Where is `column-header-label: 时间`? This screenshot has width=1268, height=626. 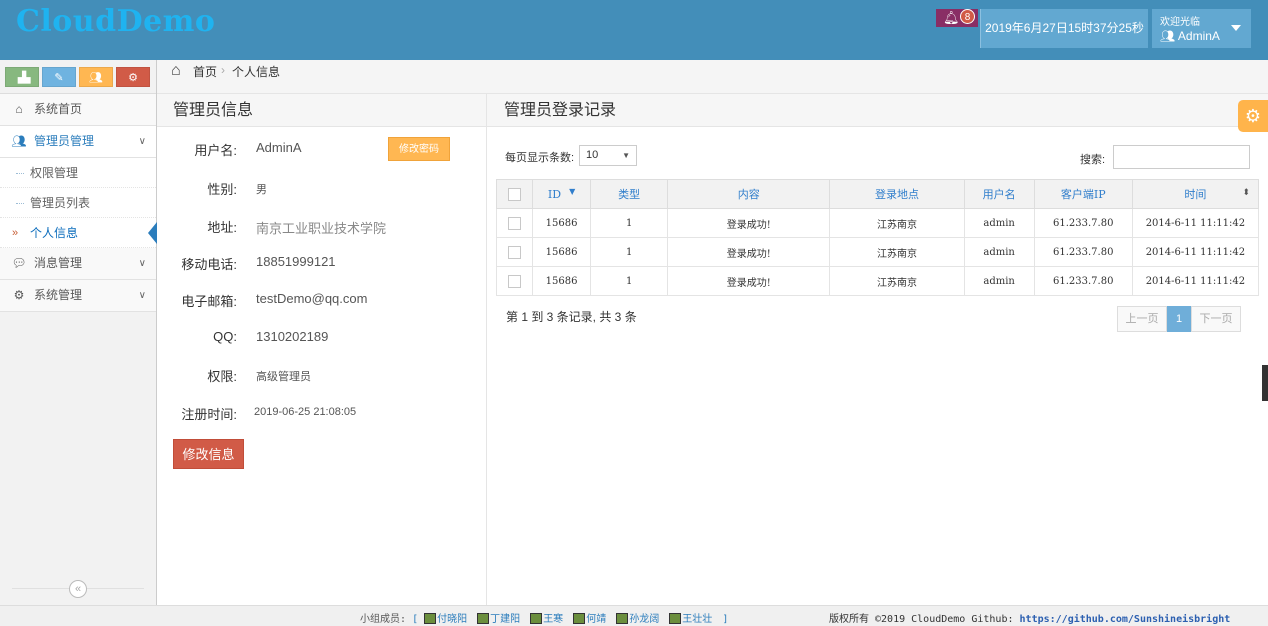
column-header-label: 时间 is located at coordinates (1195, 194).